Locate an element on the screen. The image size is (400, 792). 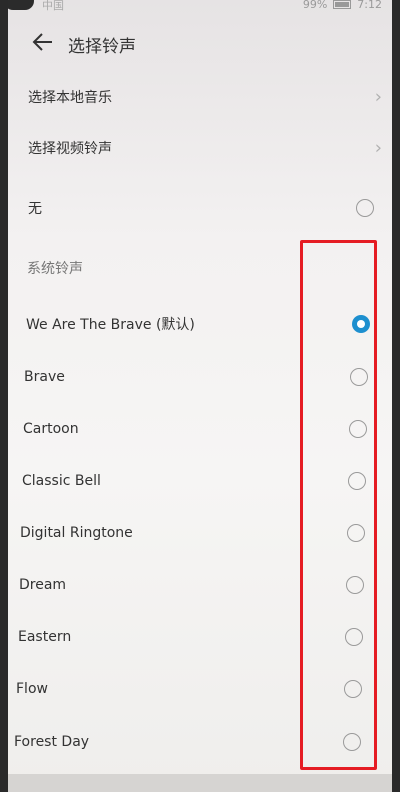
status-right: 99% 7:12 is located at coordinates (342, 5).